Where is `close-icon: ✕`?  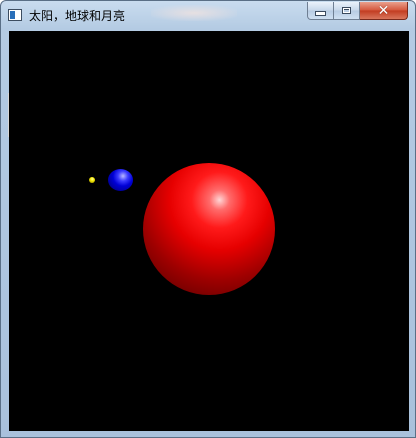 close-icon: ✕ is located at coordinates (383, 10).